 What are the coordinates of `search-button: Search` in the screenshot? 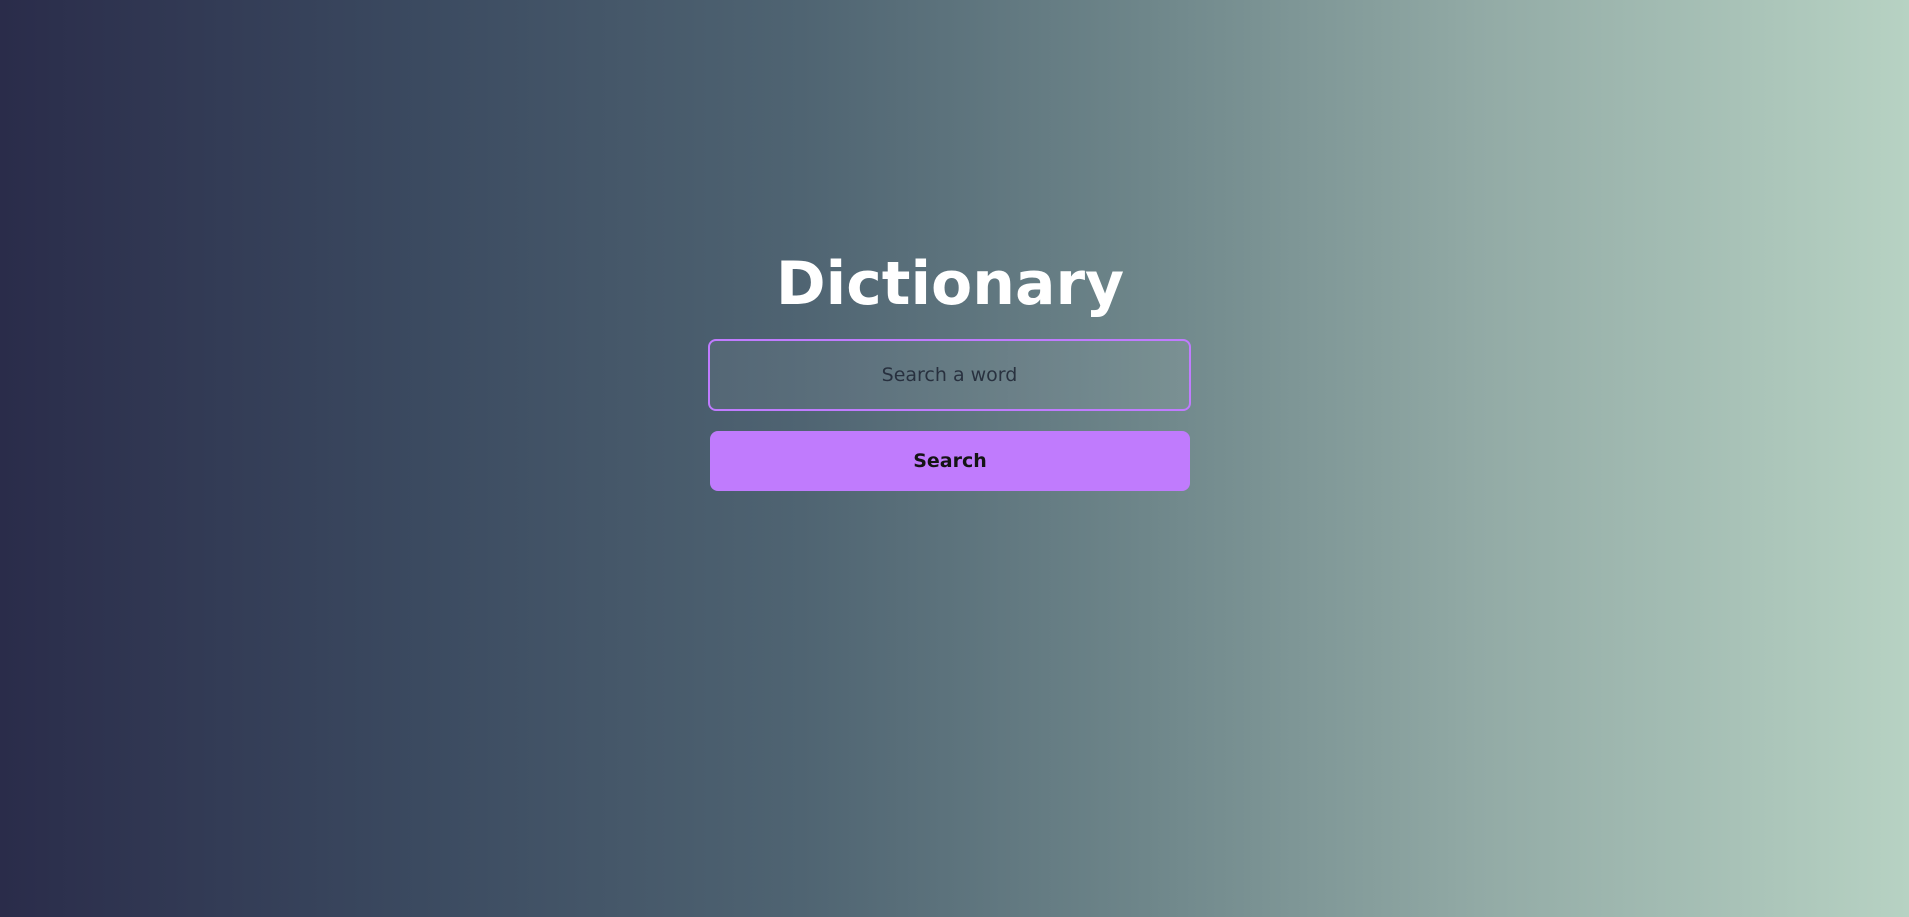 It's located at (950, 461).